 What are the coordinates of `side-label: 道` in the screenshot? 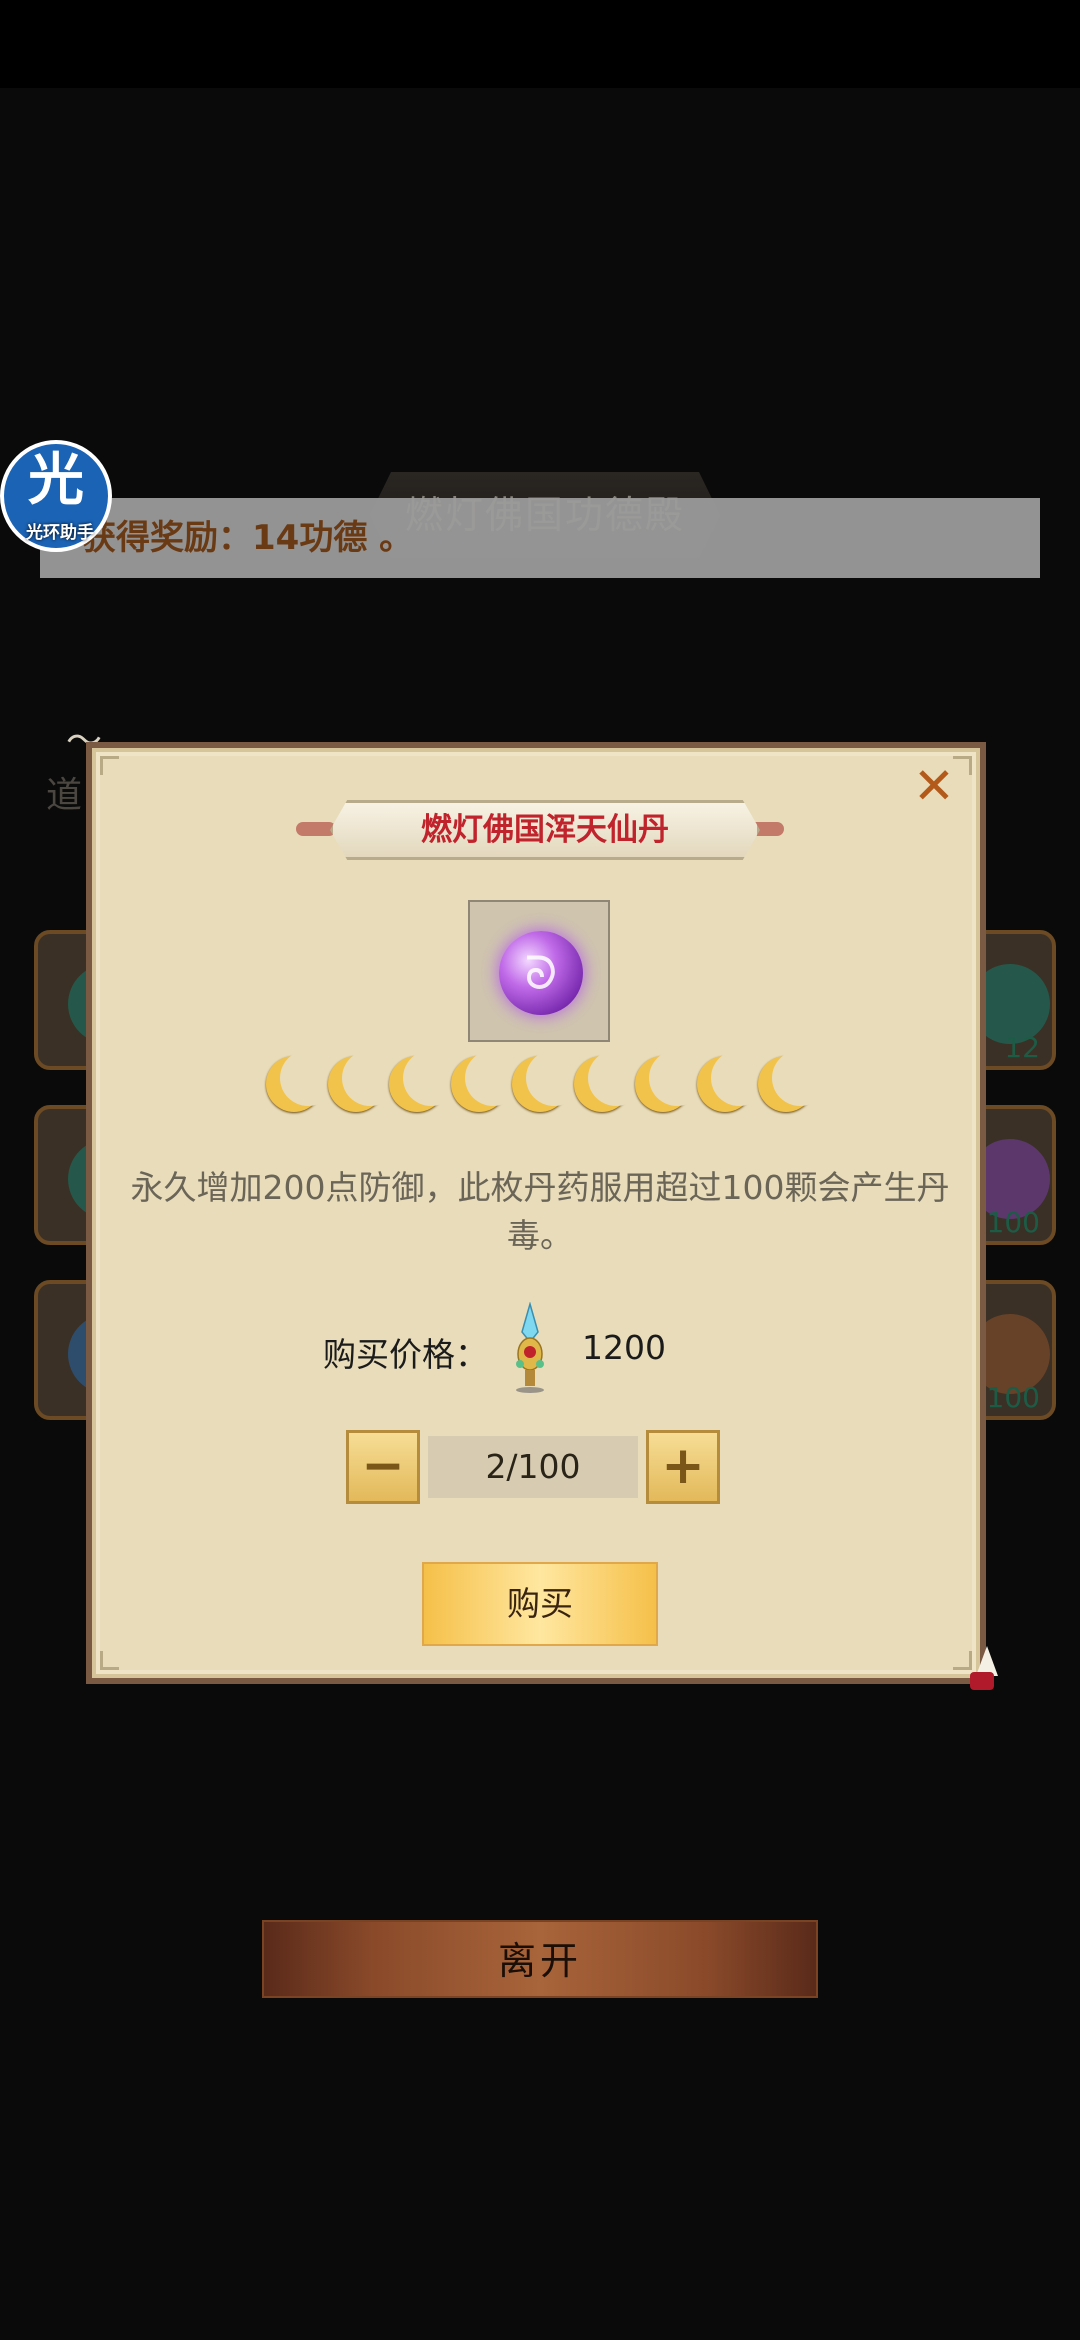 It's located at (64, 795).